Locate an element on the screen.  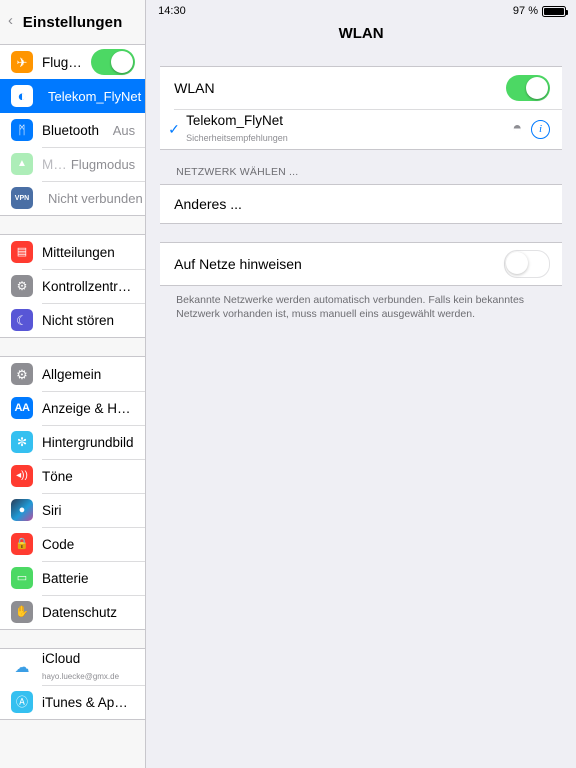
sidebar-item-label: Allgemein is located at coordinates (72, 374).